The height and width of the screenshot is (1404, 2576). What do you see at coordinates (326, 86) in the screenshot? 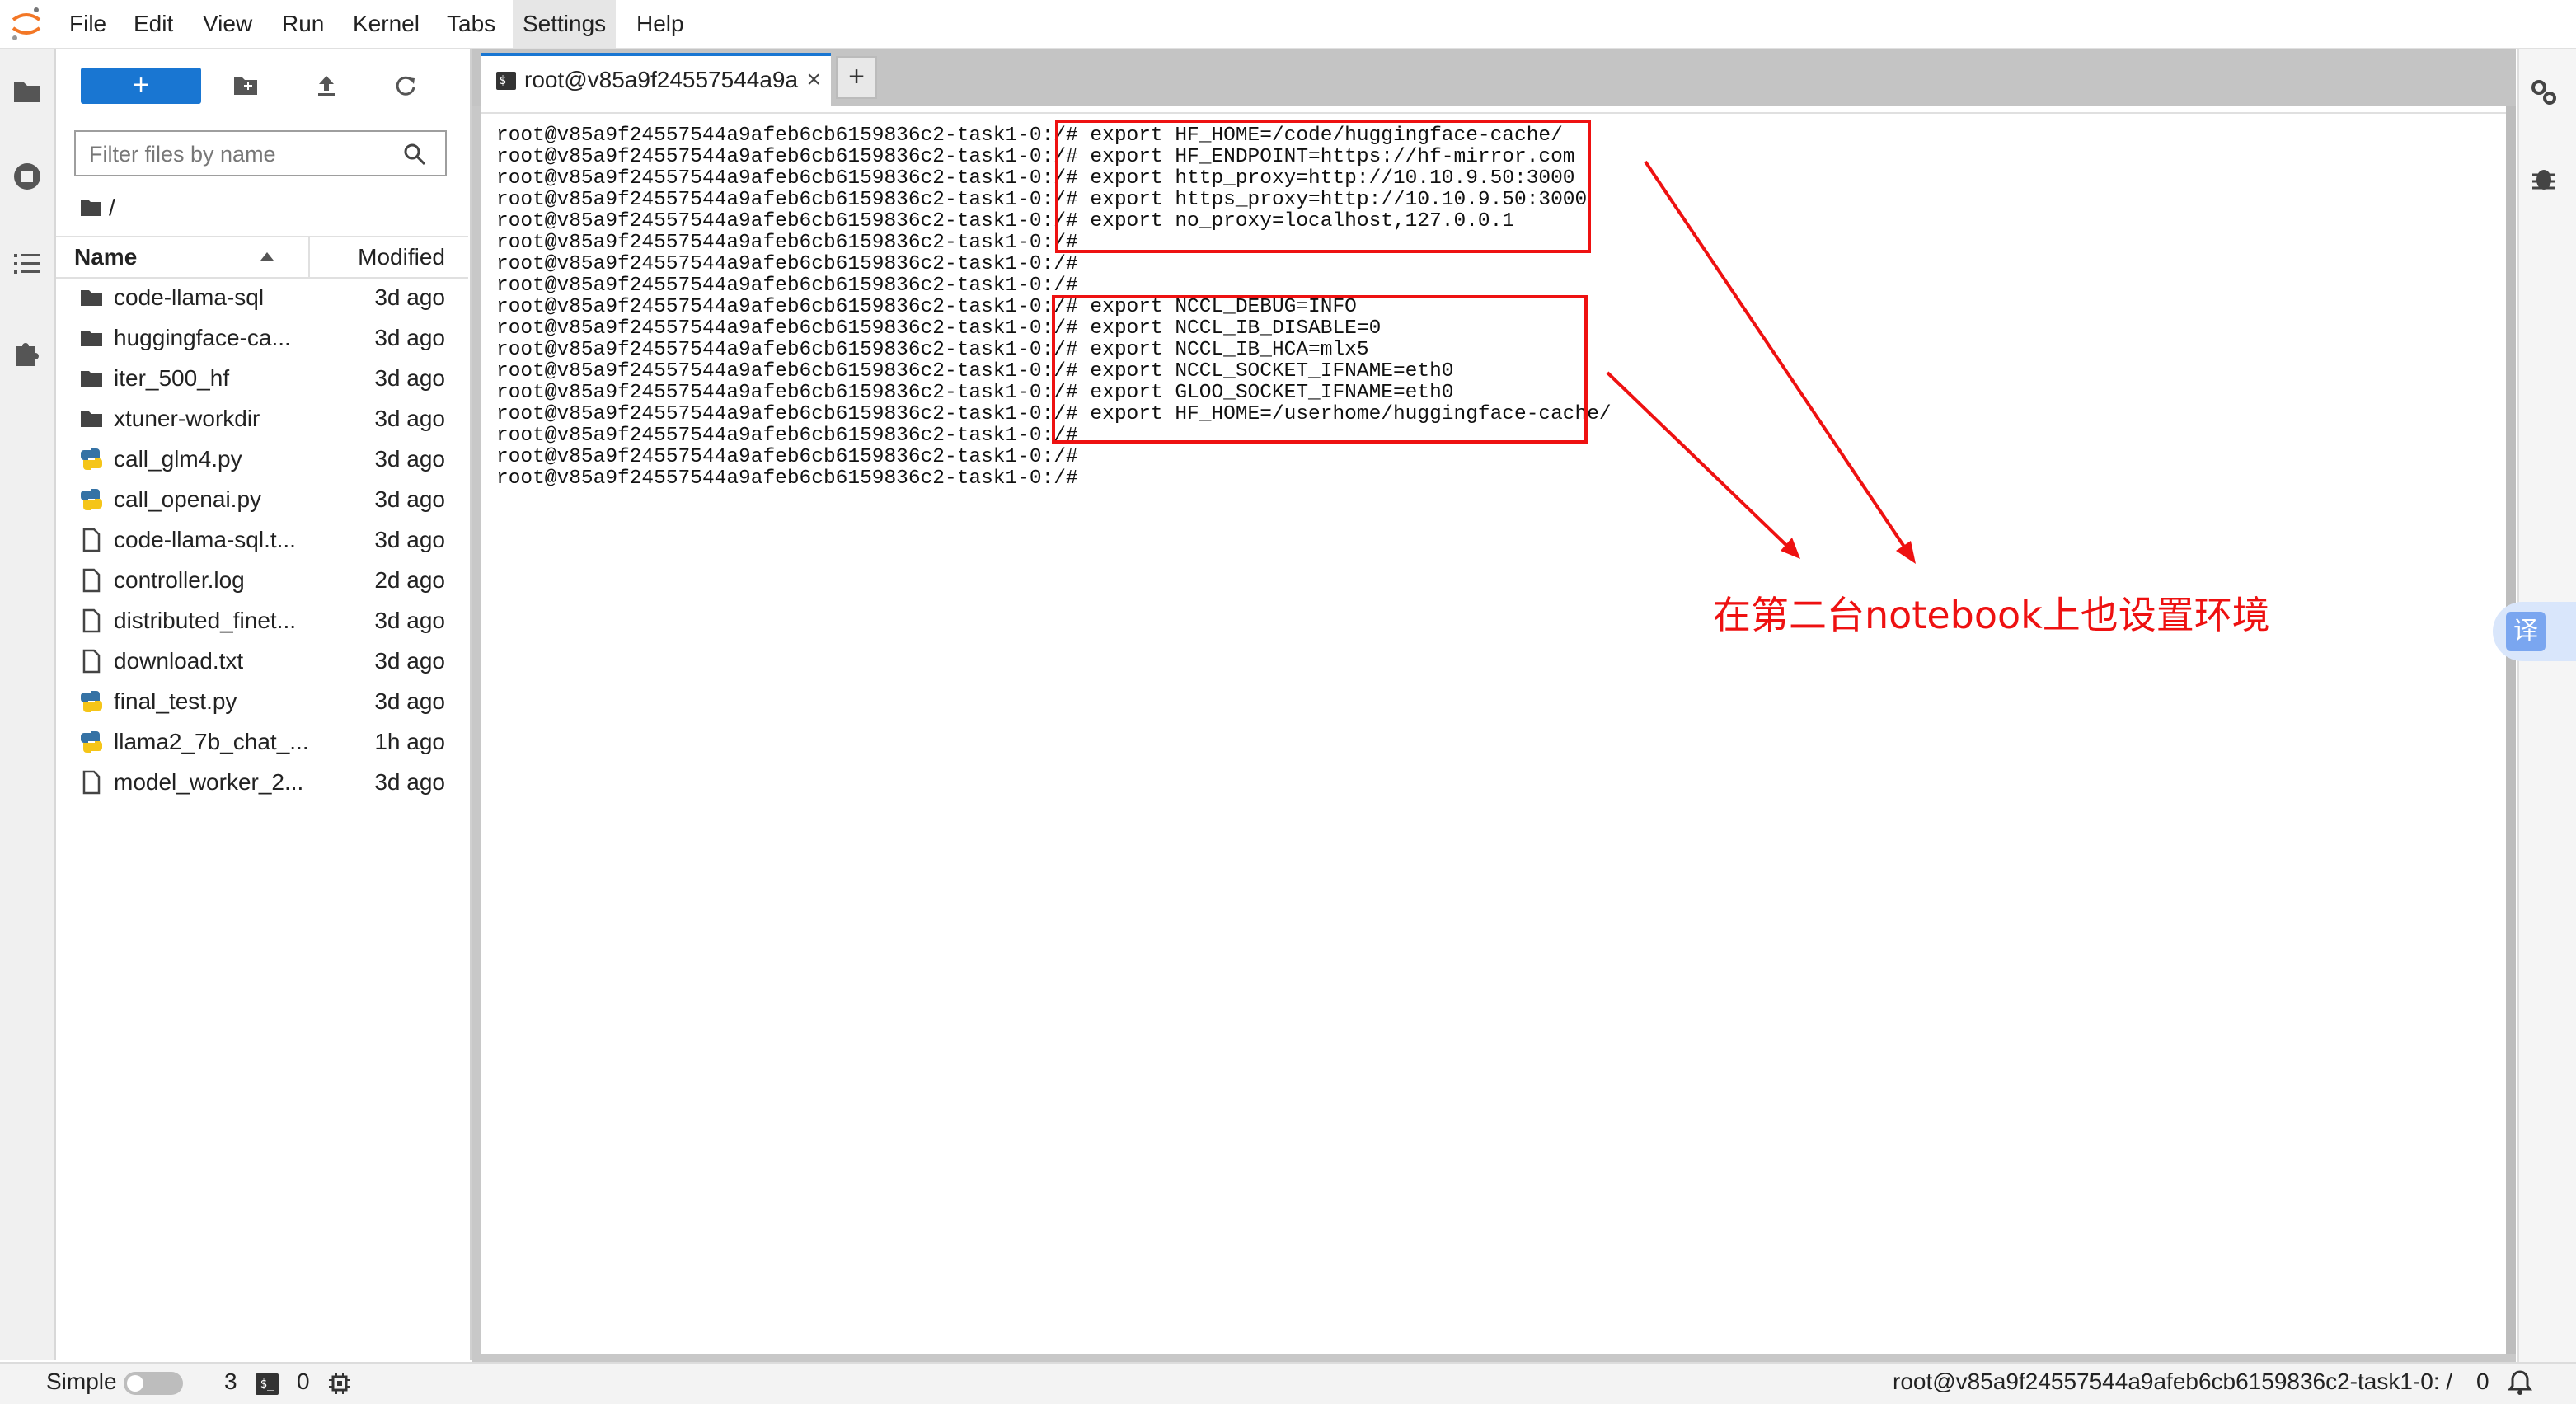
I see `upload-icon` at bounding box center [326, 86].